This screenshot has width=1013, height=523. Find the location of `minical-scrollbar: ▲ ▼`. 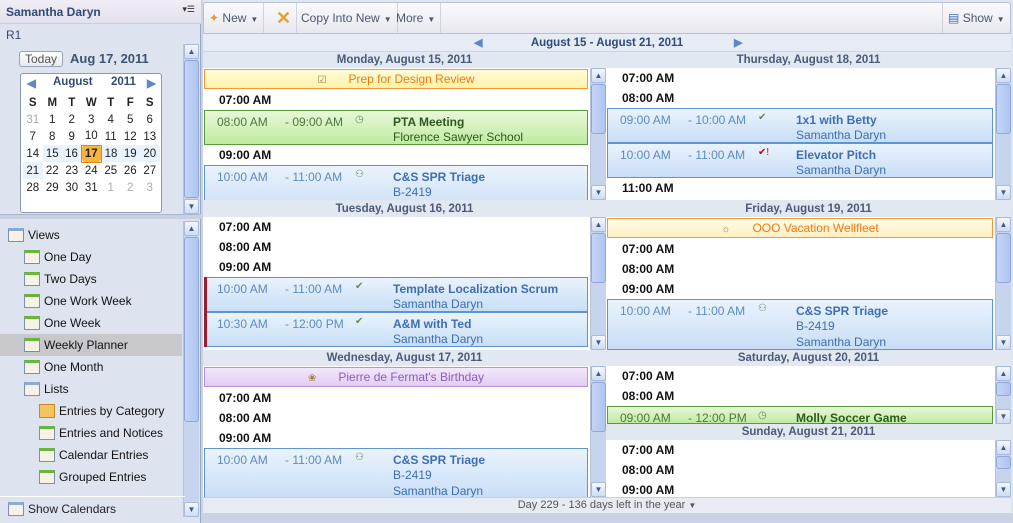

minical-scrollbar: ▲ ▼ is located at coordinates (191, 129).